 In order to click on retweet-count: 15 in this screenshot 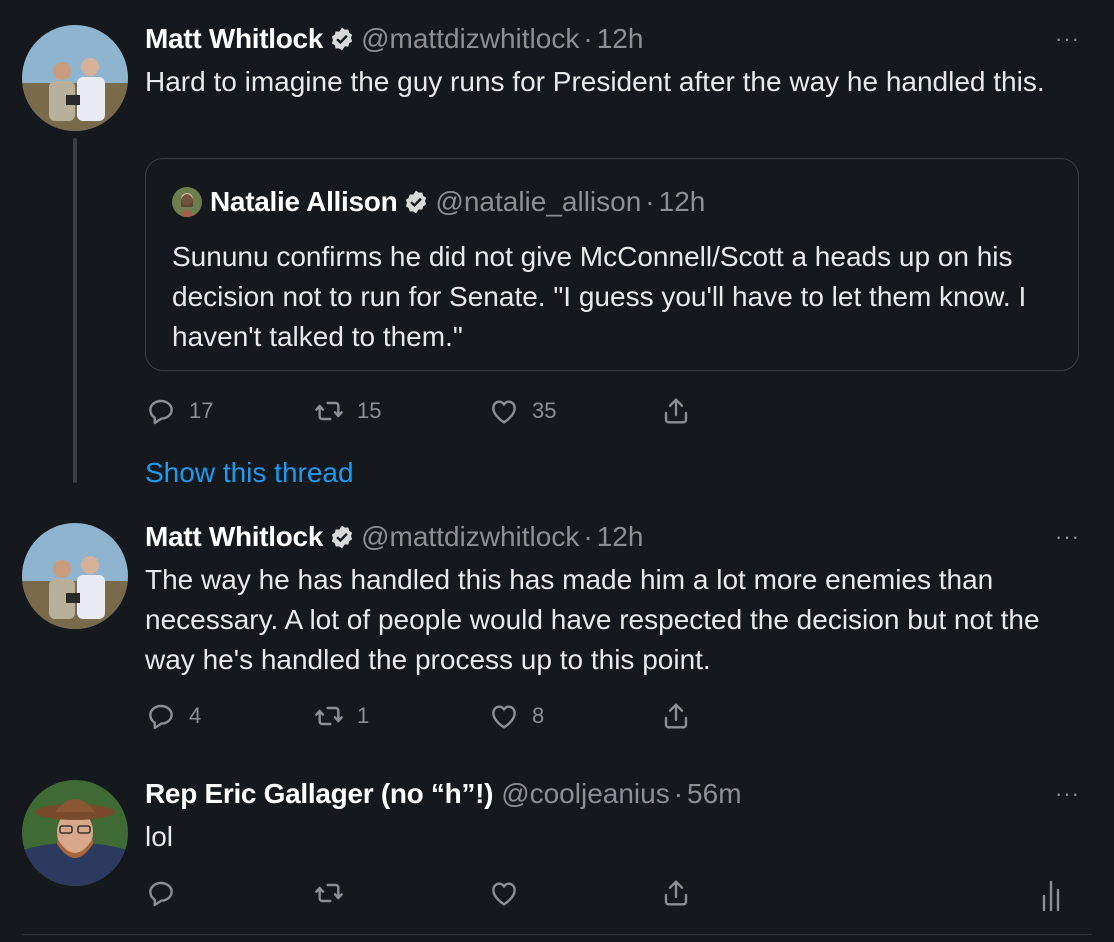, I will do `click(369, 410)`.